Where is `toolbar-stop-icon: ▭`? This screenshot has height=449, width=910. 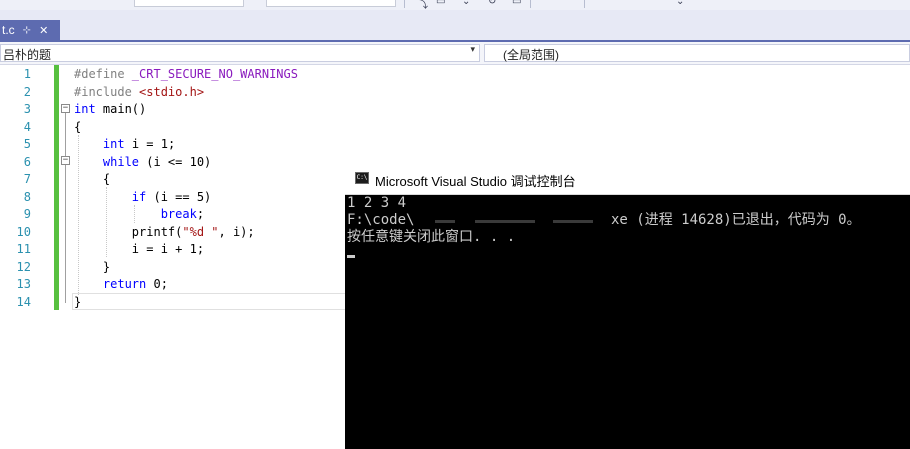
toolbar-stop-icon: ▭ is located at coordinates (440, 3).